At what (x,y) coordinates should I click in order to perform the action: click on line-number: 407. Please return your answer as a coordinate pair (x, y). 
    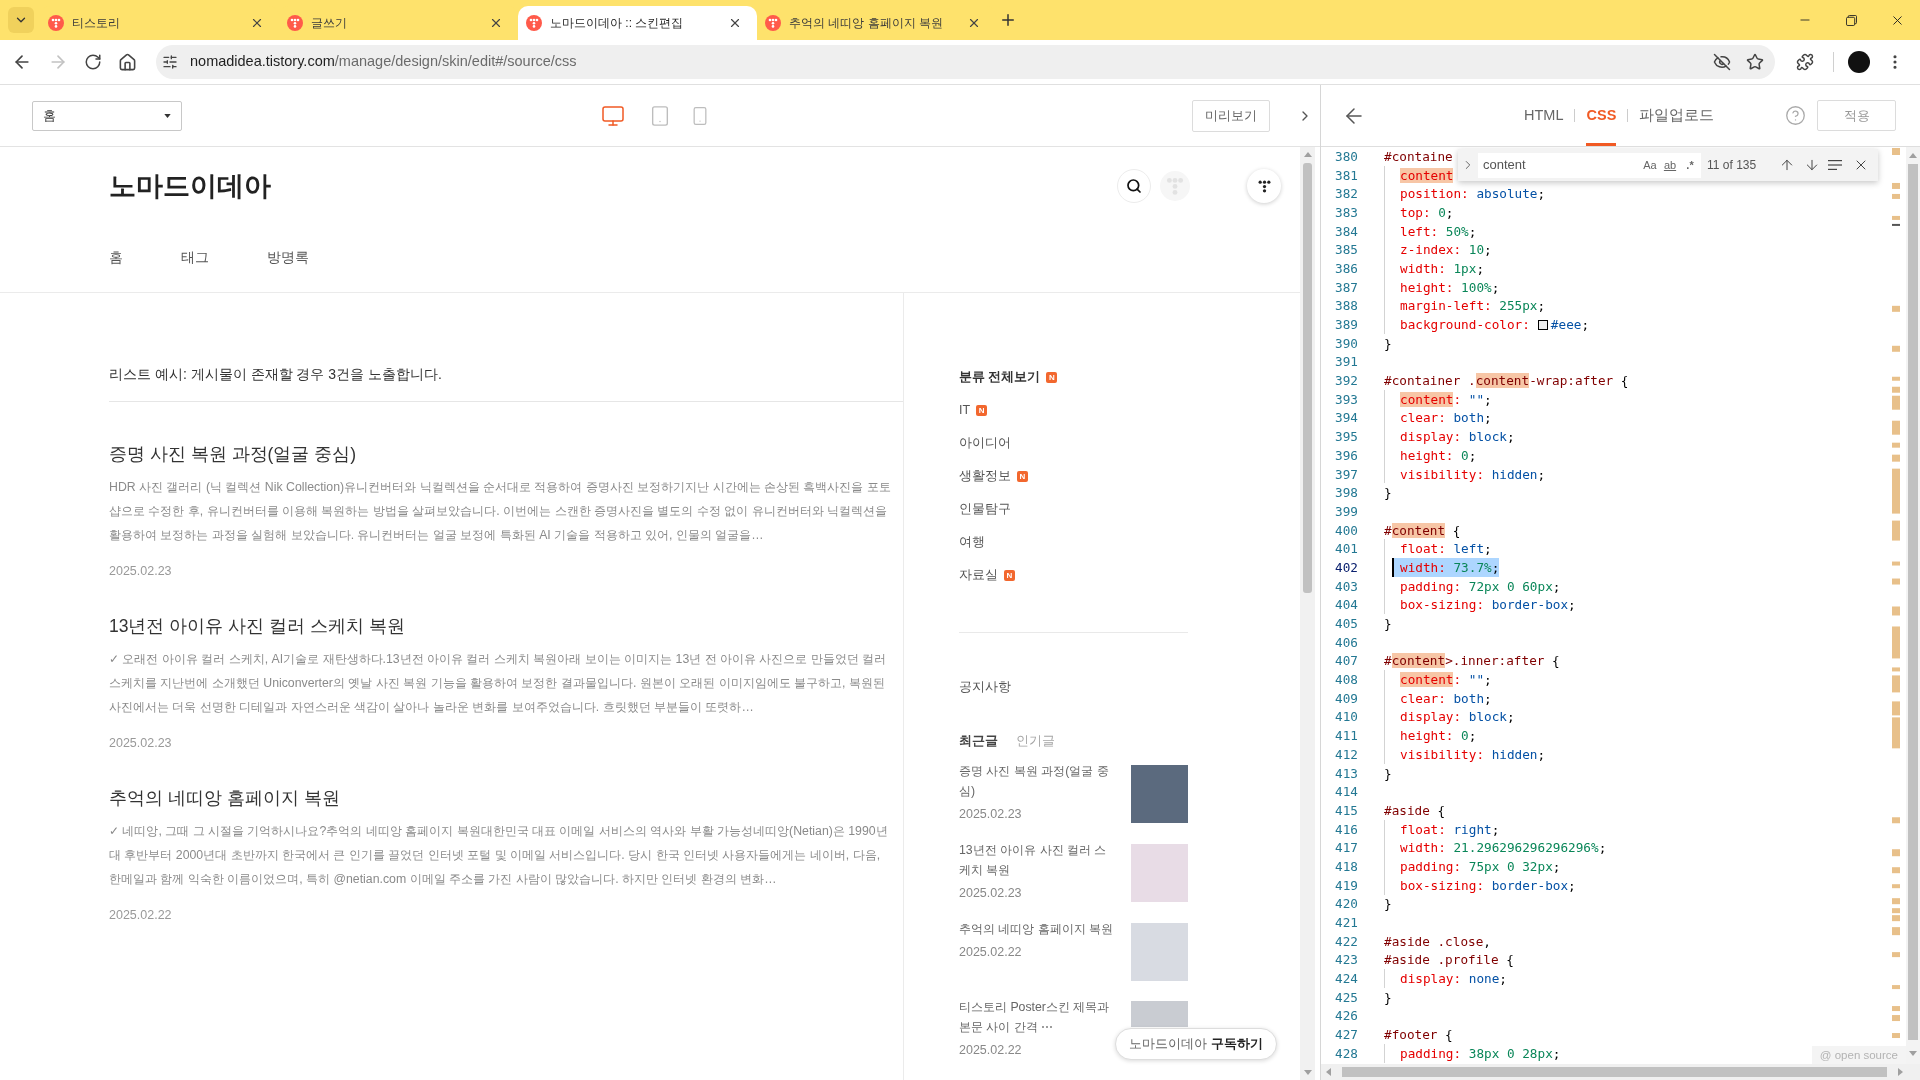
    Looking at the image, I should click on (1346, 661).